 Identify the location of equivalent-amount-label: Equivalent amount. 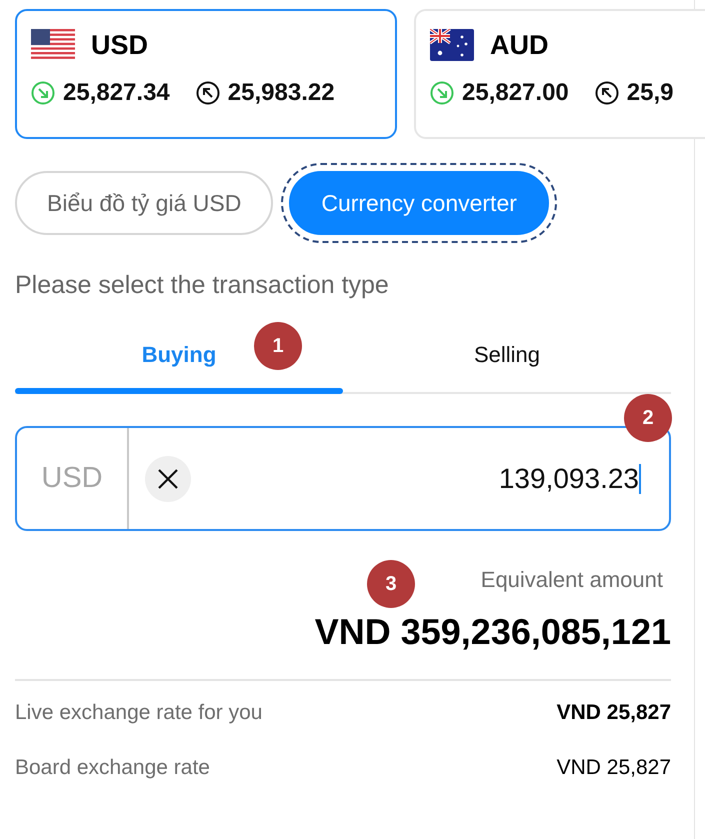
(571, 580).